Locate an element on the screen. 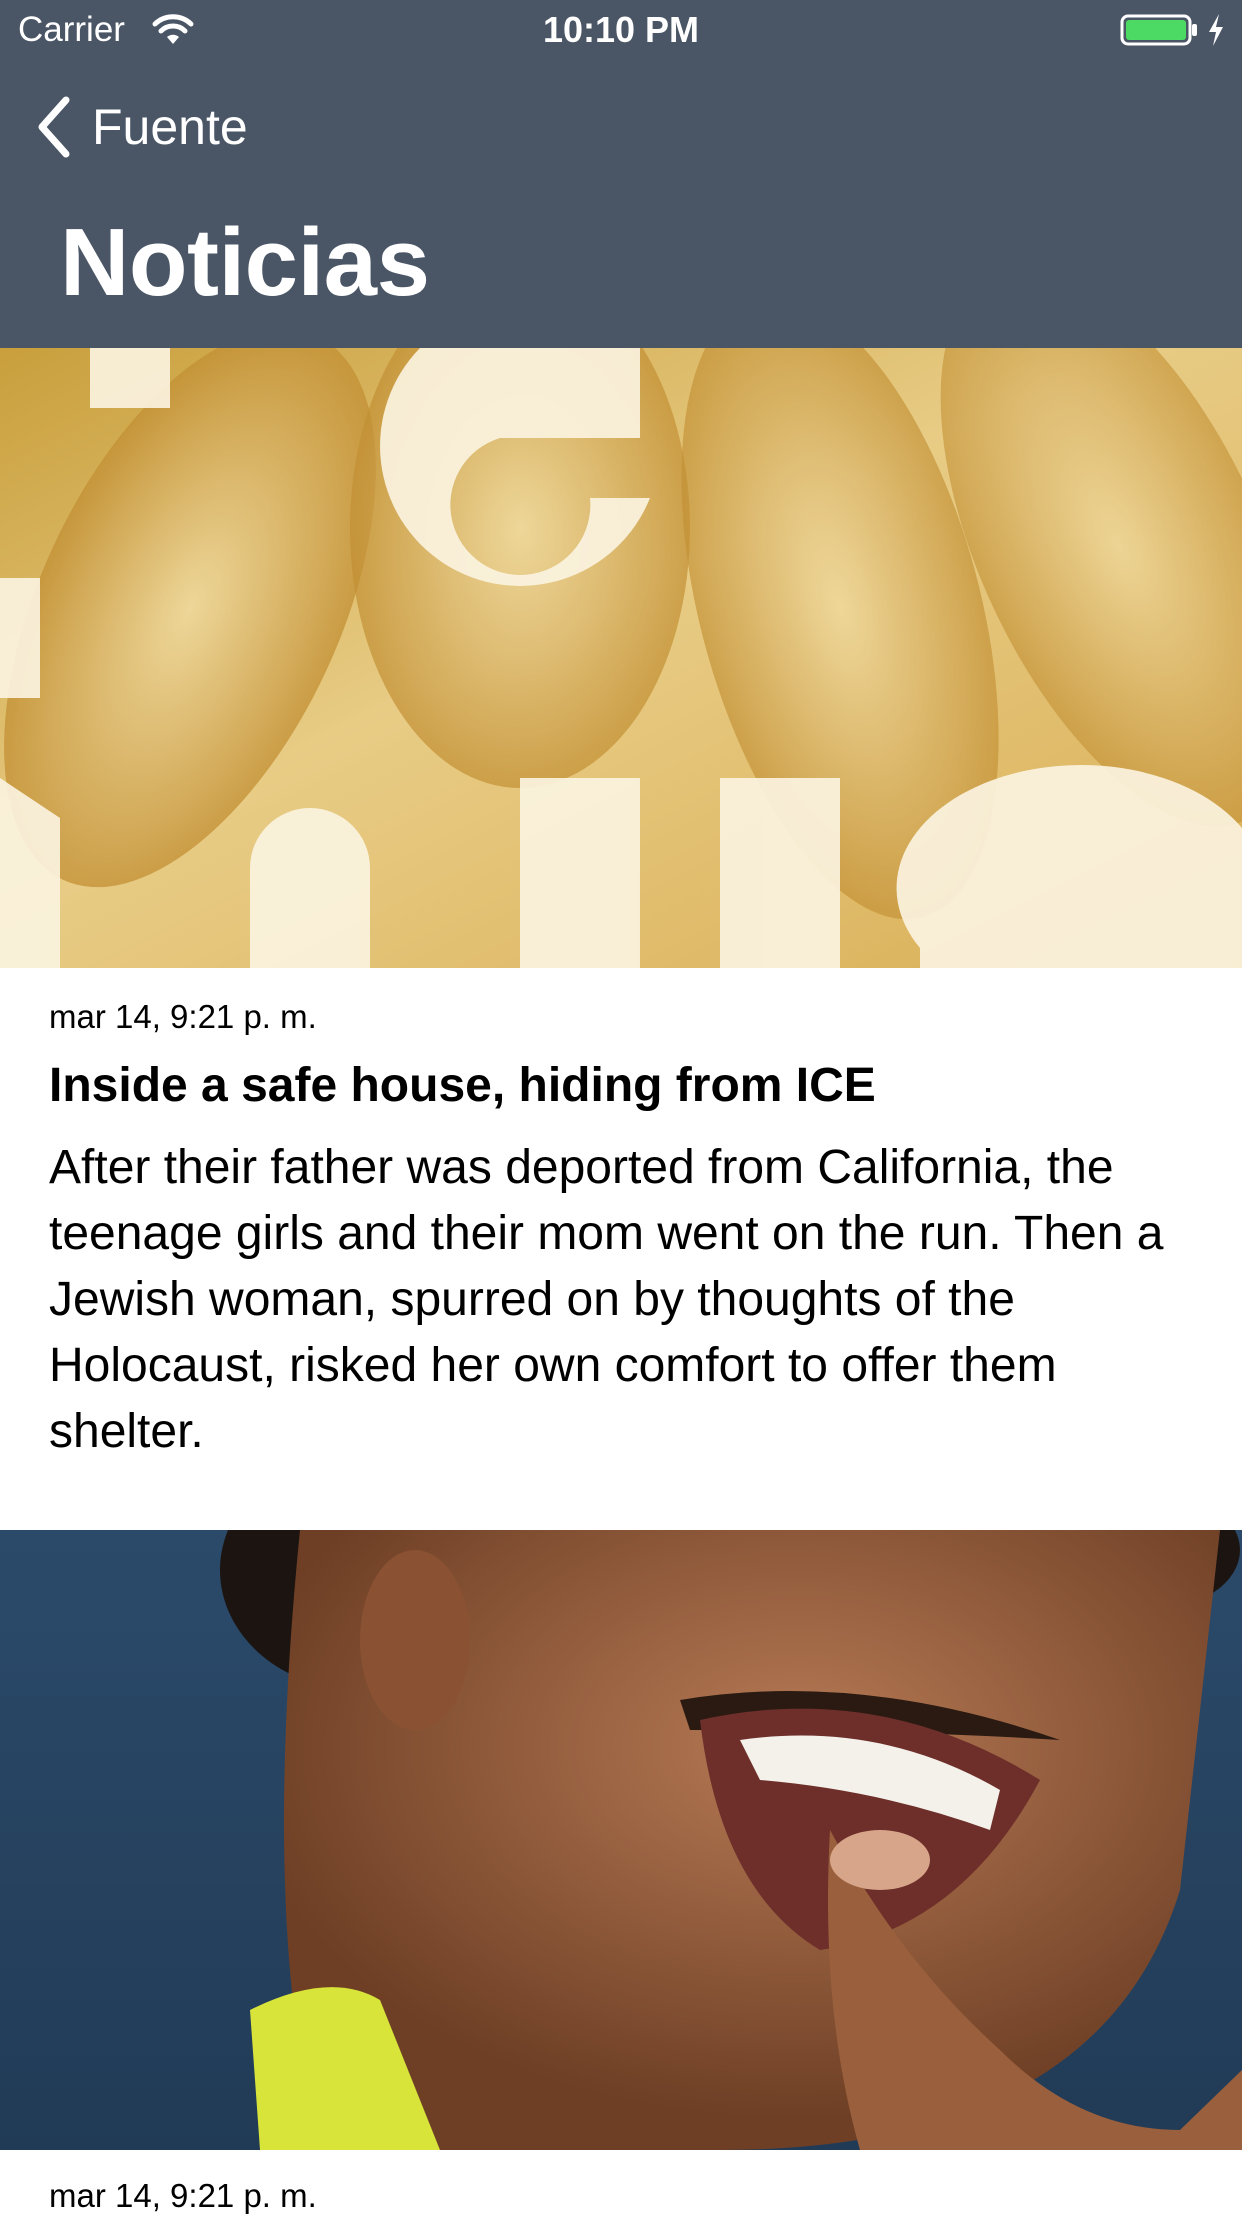 The height and width of the screenshot is (2216, 1242). status-bar: Carrier 10:10 PM is located at coordinates (621, 30).